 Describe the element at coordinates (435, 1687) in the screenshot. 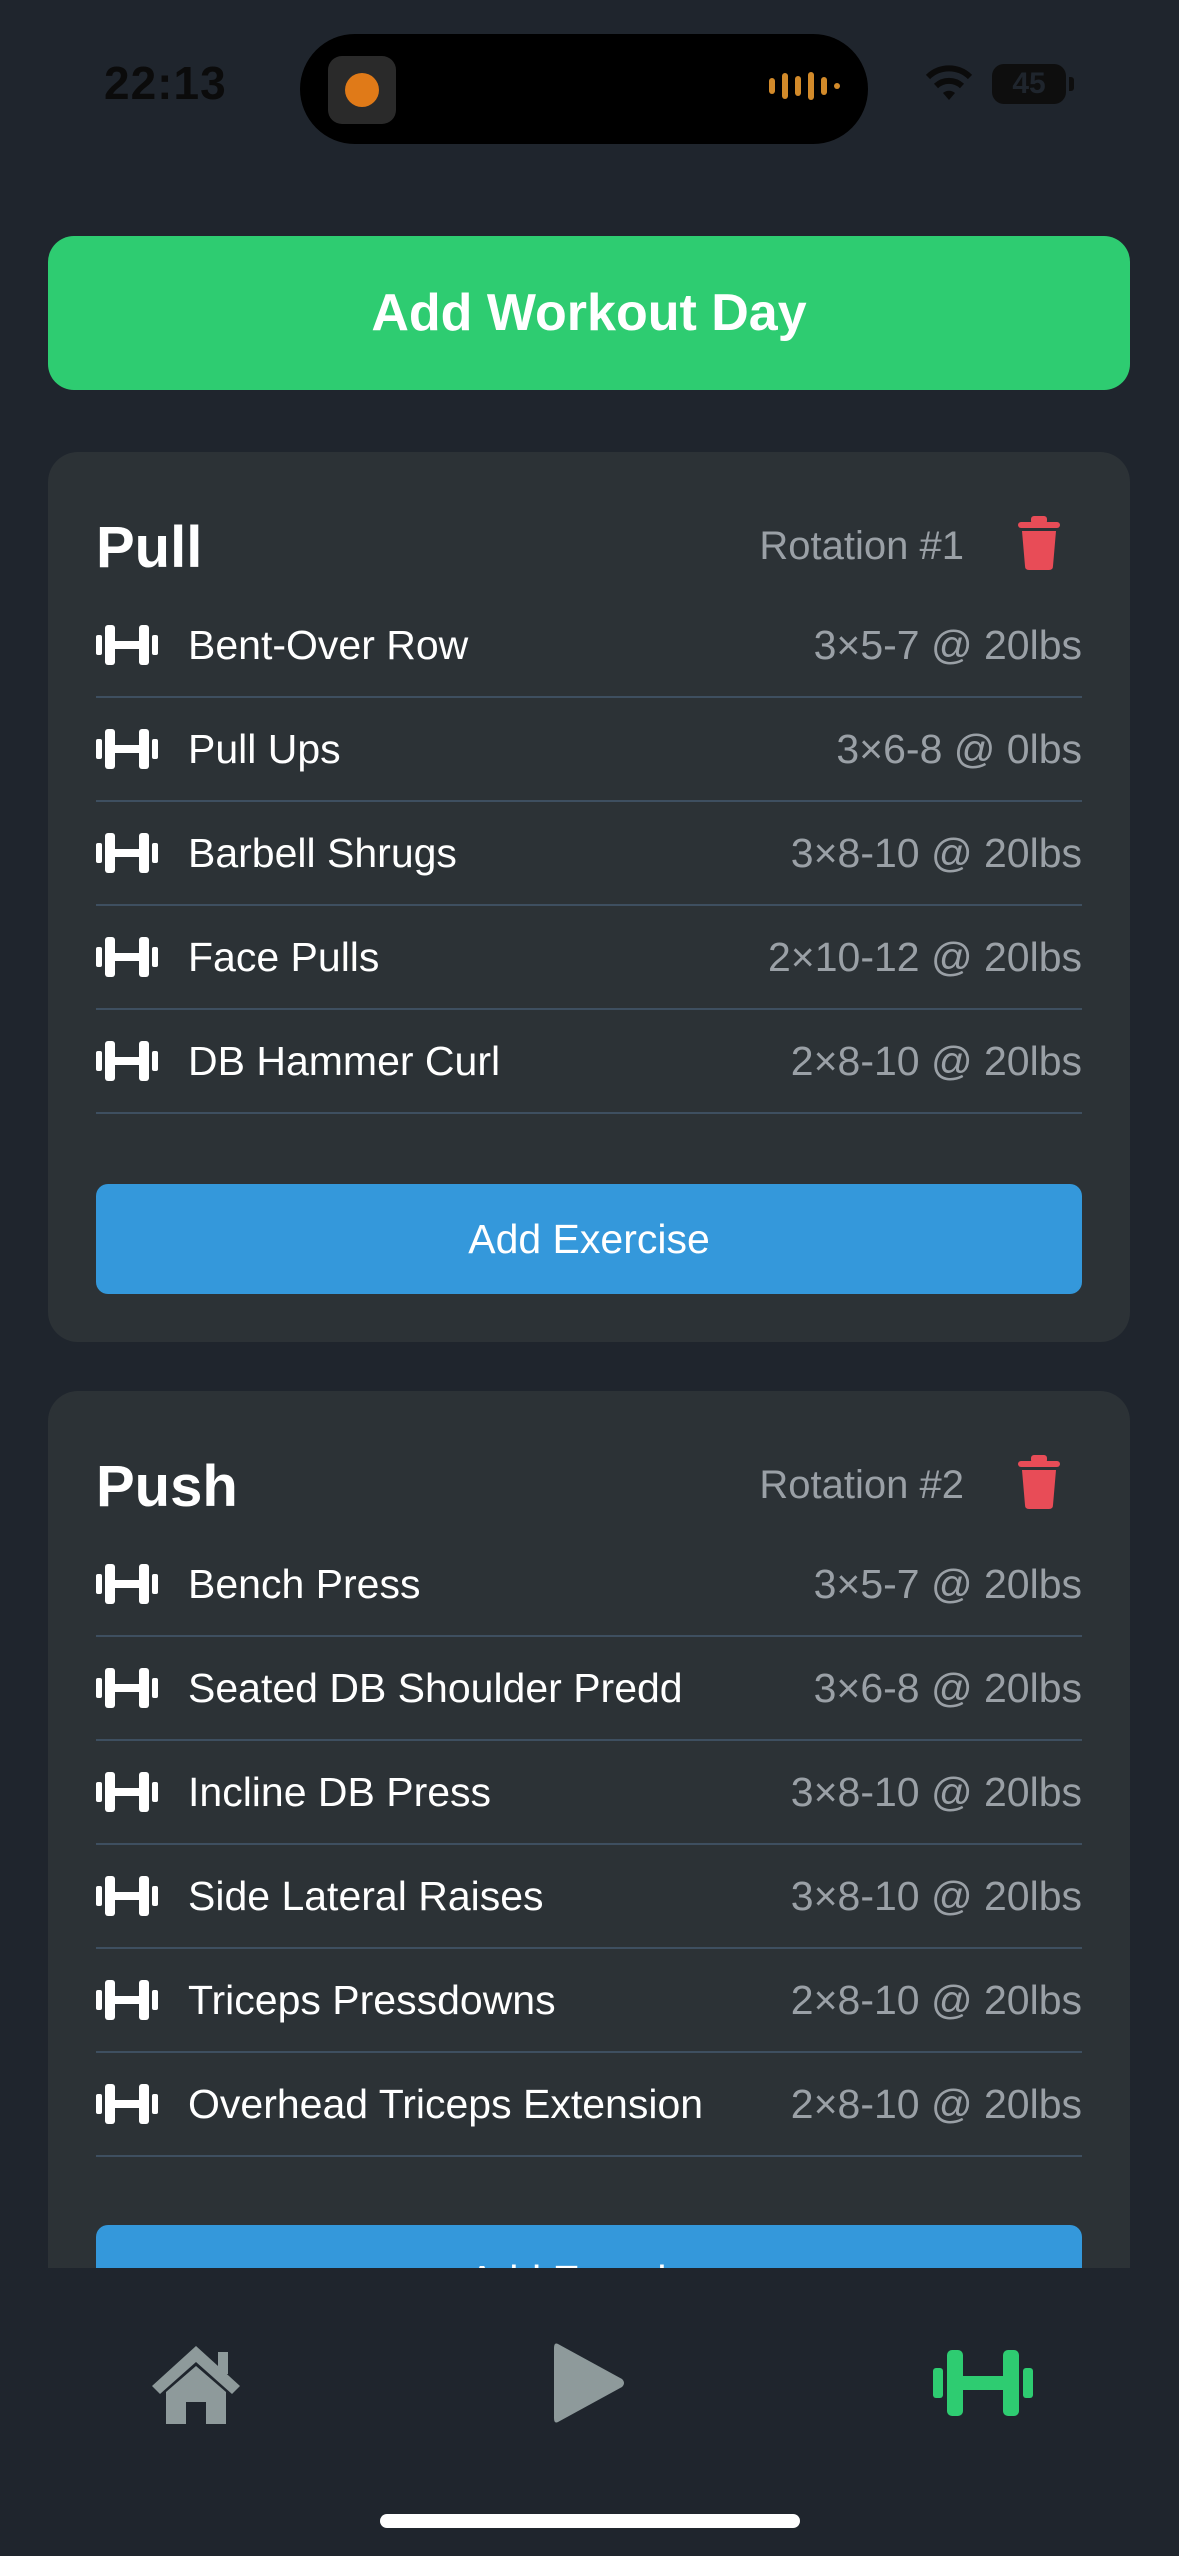

I see `exercise-name: Seated DB Shoulder Predd` at that location.